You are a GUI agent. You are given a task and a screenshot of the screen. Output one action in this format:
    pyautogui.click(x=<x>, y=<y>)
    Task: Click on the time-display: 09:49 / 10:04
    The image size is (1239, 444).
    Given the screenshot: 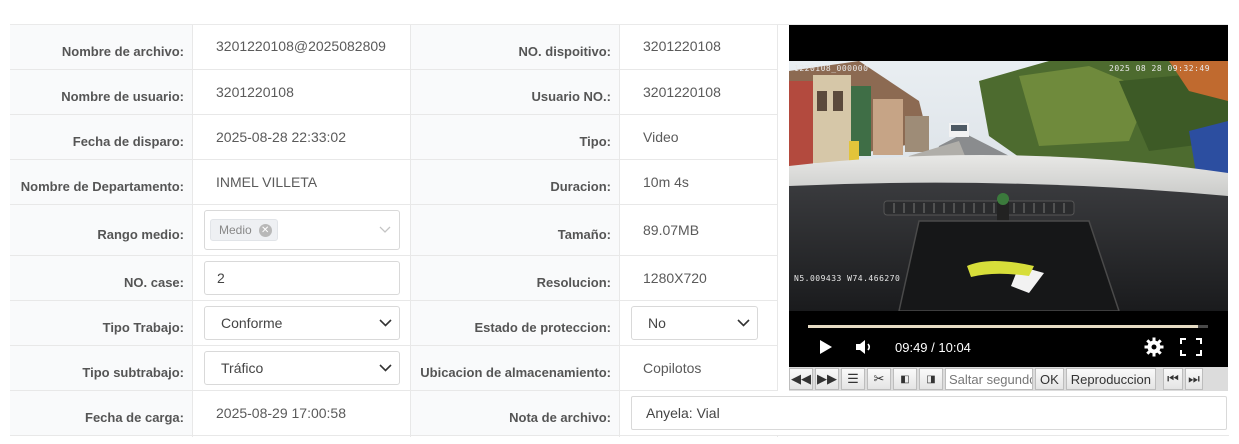 What is the action you would take?
    pyautogui.click(x=933, y=347)
    